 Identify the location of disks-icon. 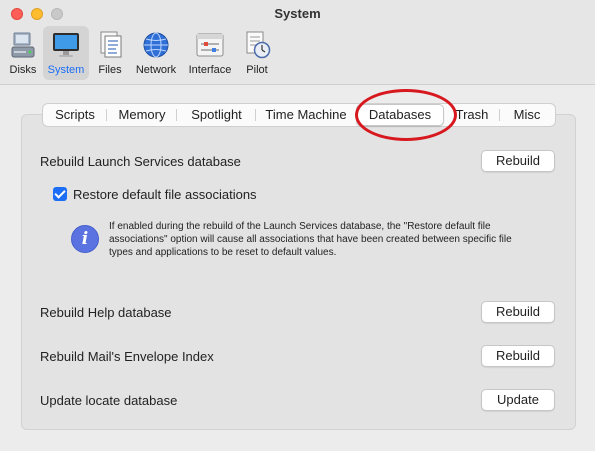
(23, 45).